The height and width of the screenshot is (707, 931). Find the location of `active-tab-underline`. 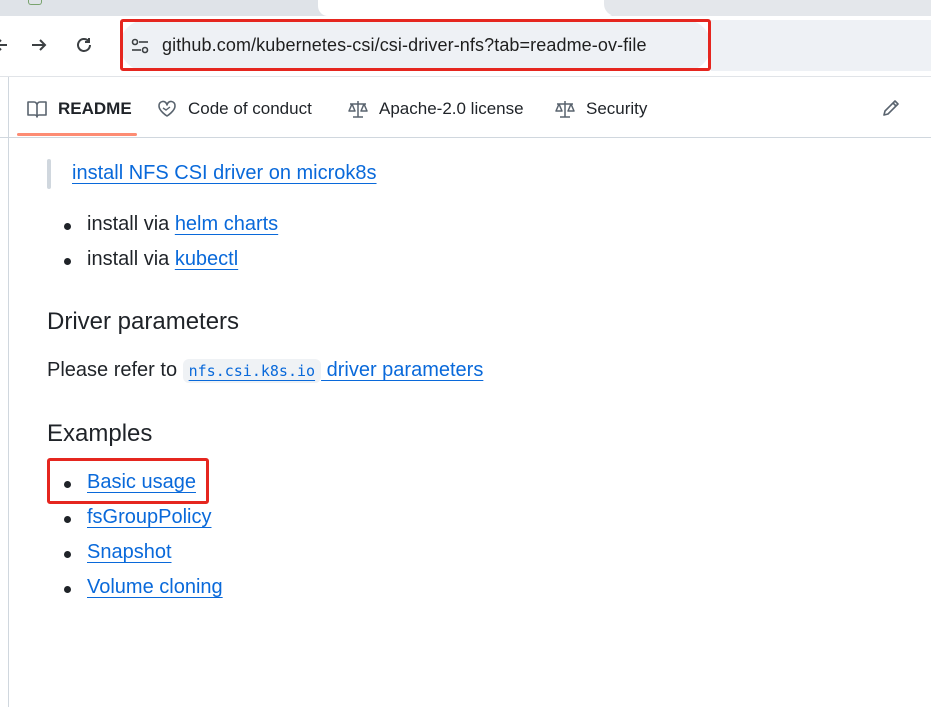

active-tab-underline is located at coordinates (77, 134).